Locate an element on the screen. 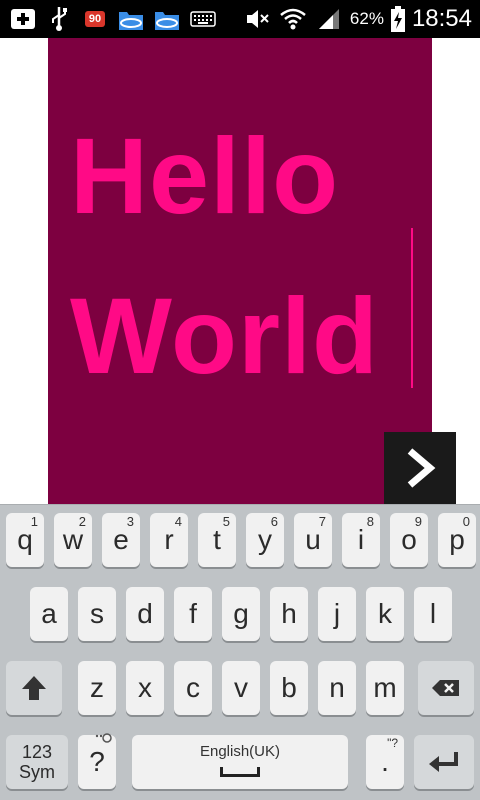  backspace-icon is located at coordinates (445, 688).